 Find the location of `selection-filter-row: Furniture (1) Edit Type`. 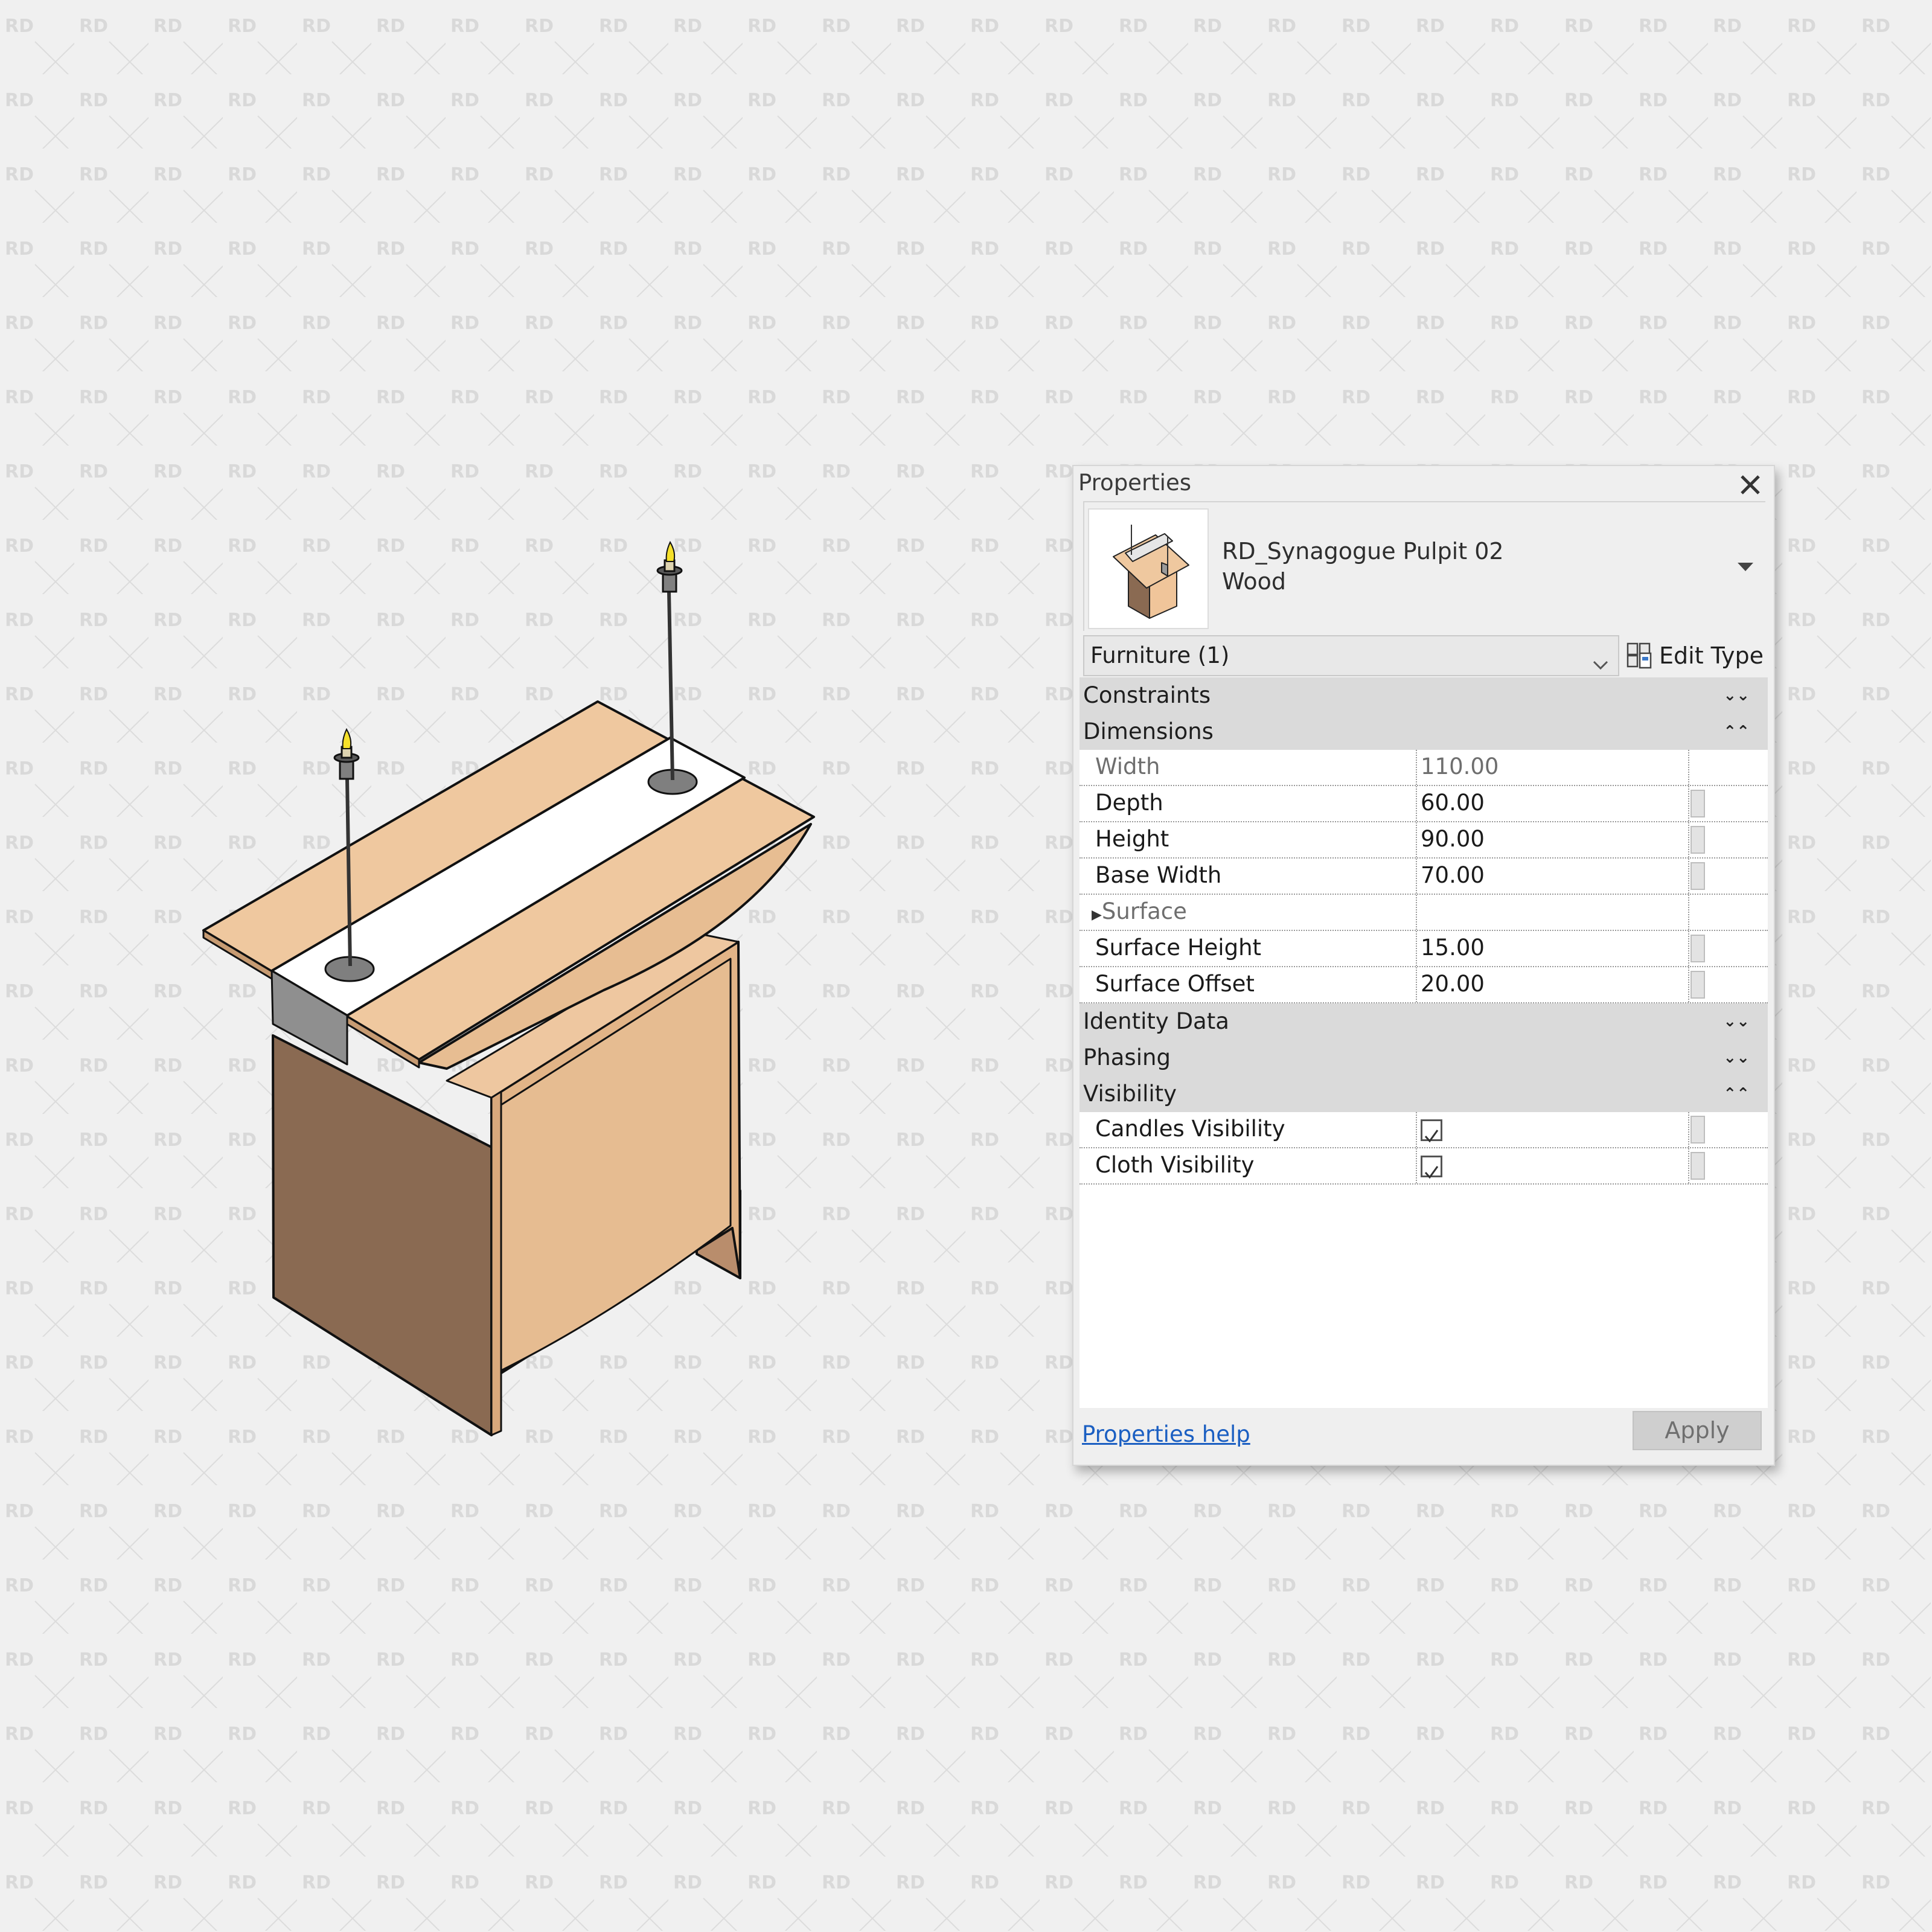

selection-filter-row: Furniture (1) Edit Type is located at coordinates (1424, 656).